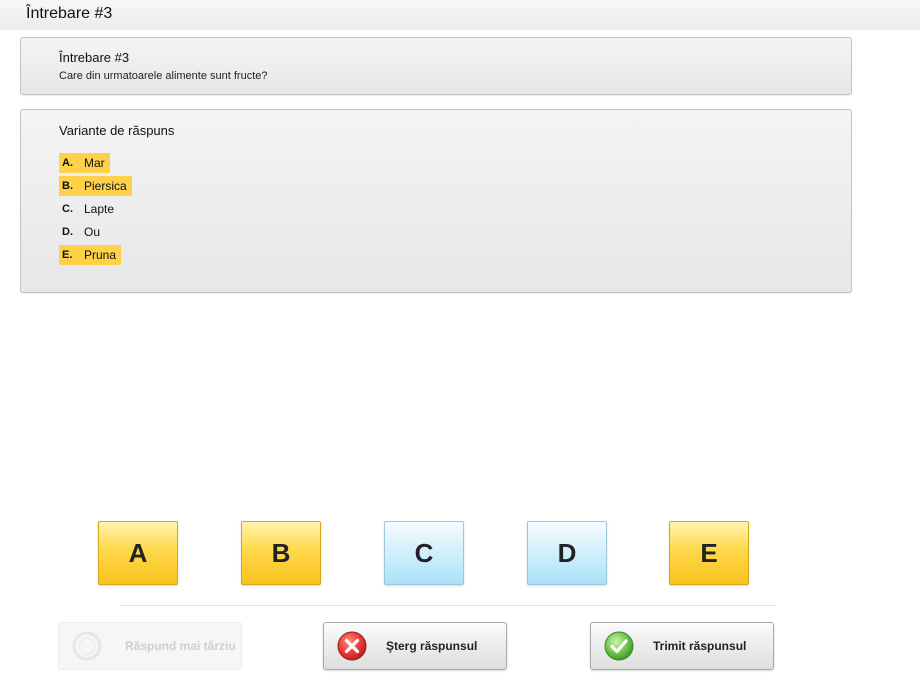 The height and width of the screenshot is (684, 920). I want to click on option-text: Ou, so click(92, 232).